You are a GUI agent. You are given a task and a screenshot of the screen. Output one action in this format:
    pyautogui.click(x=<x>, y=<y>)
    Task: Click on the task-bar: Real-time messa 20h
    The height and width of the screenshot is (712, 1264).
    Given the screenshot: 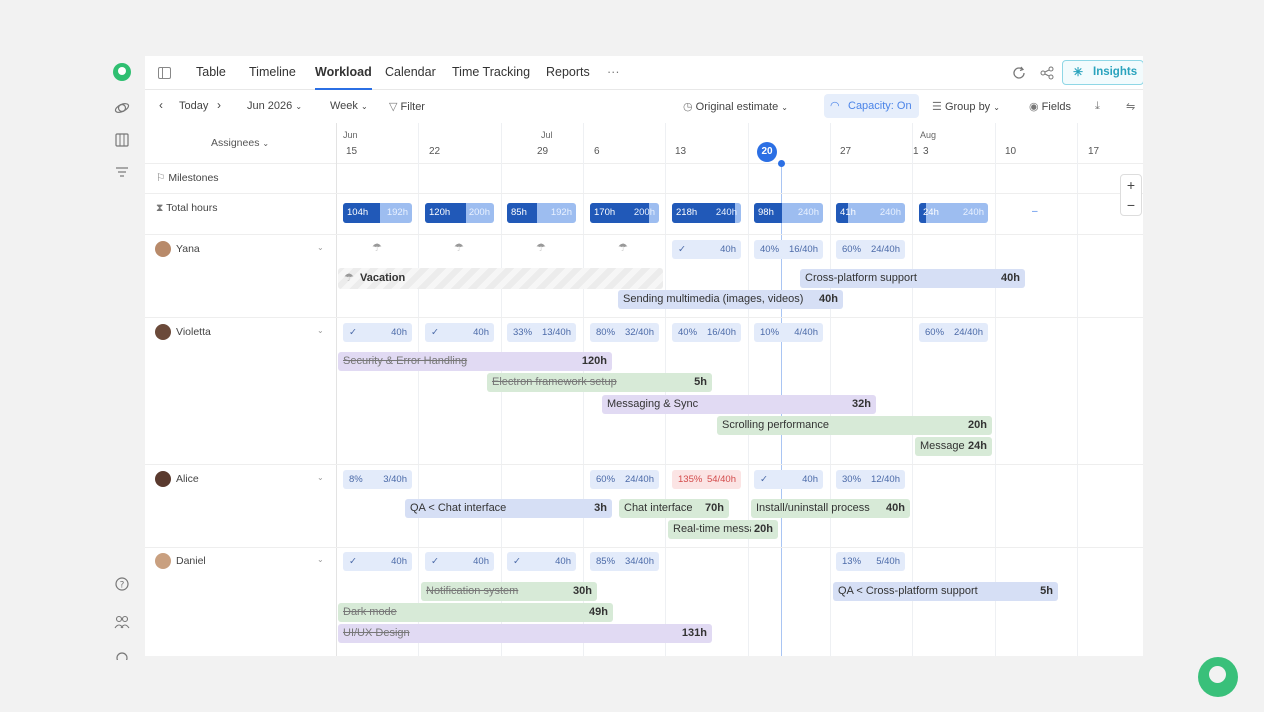 What is the action you would take?
    pyautogui.click(x=723, y=529)
    